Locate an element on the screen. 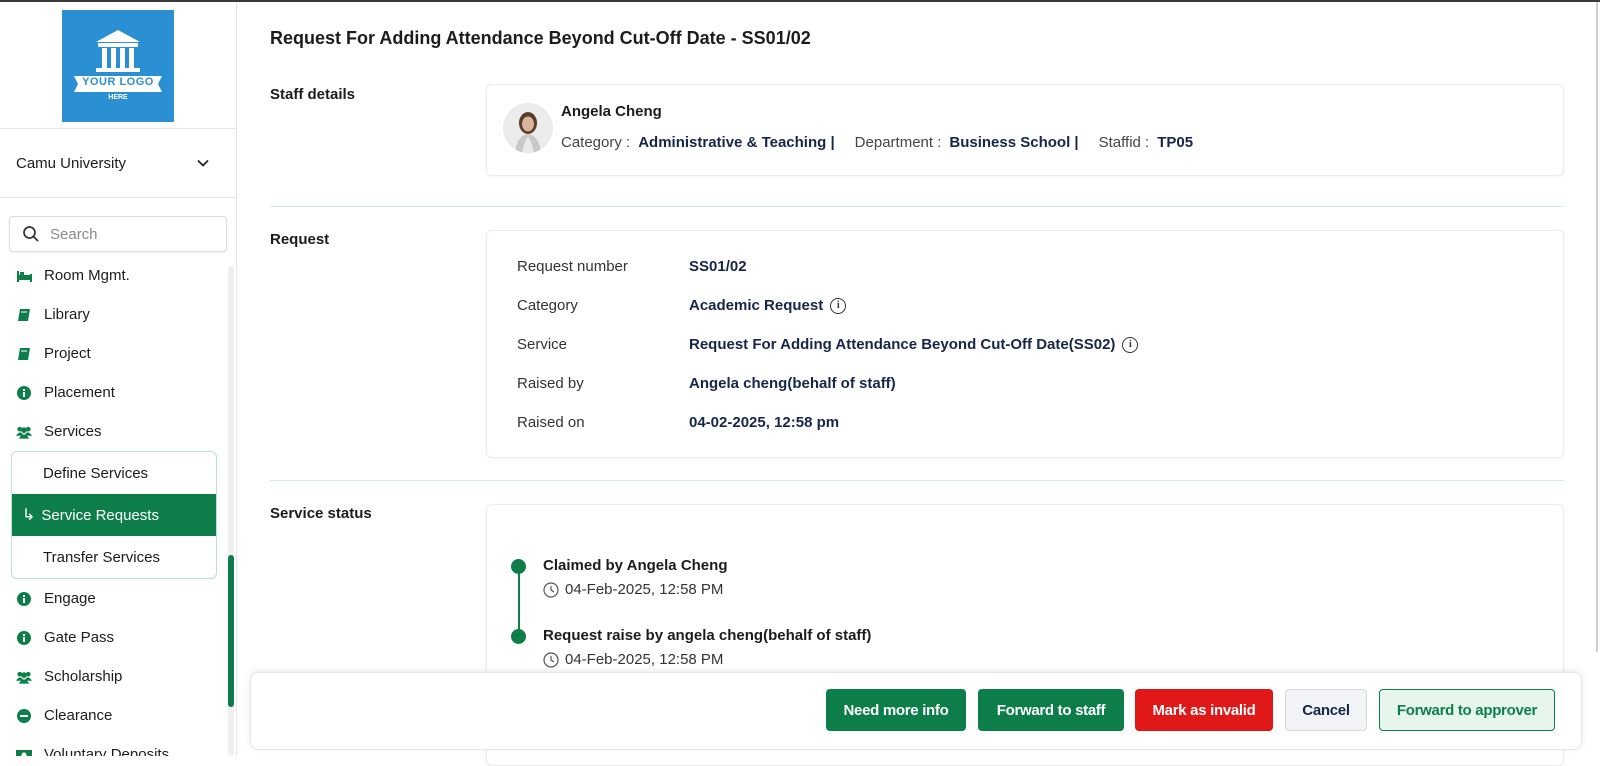 Image resolution: width=1600 pixels, height=766 pixels. logo-subtext: HERE is located at coordinates (118, 97).